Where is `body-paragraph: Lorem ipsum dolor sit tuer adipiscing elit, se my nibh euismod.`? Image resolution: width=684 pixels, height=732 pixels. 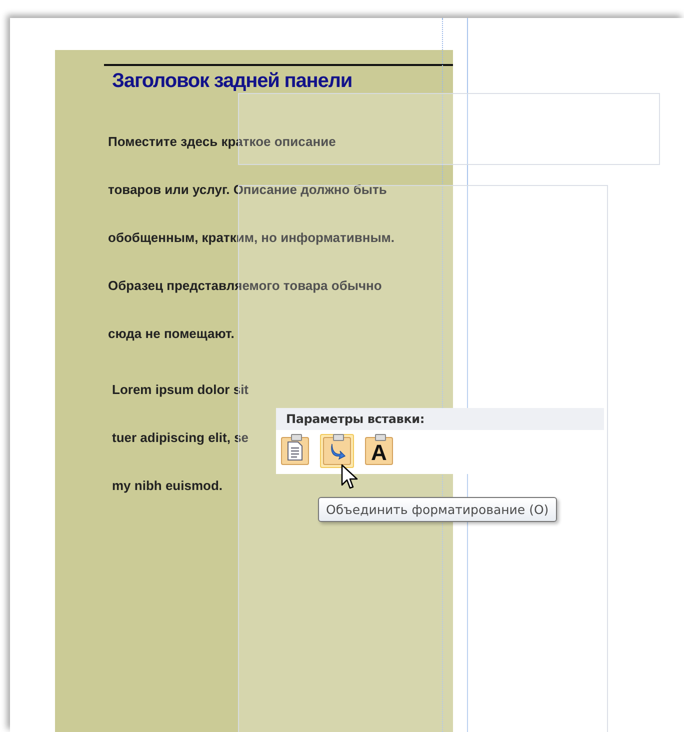 body-paragraph: Lorem ipsum dolor sit tuer adipiscing elit, se my nibh euismod. is located at coordinates (180, 437).